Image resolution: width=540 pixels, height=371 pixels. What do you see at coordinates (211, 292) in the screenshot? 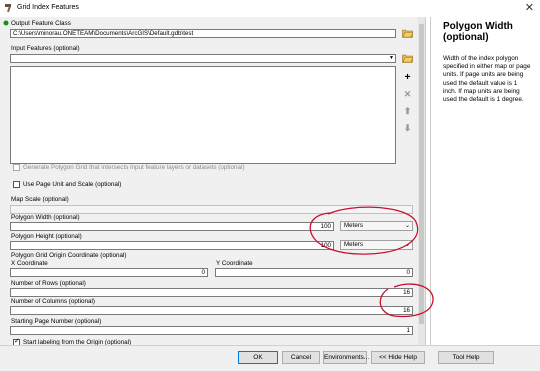
I see `number-of-rows-field: 16` at bounding box center [211, 292].